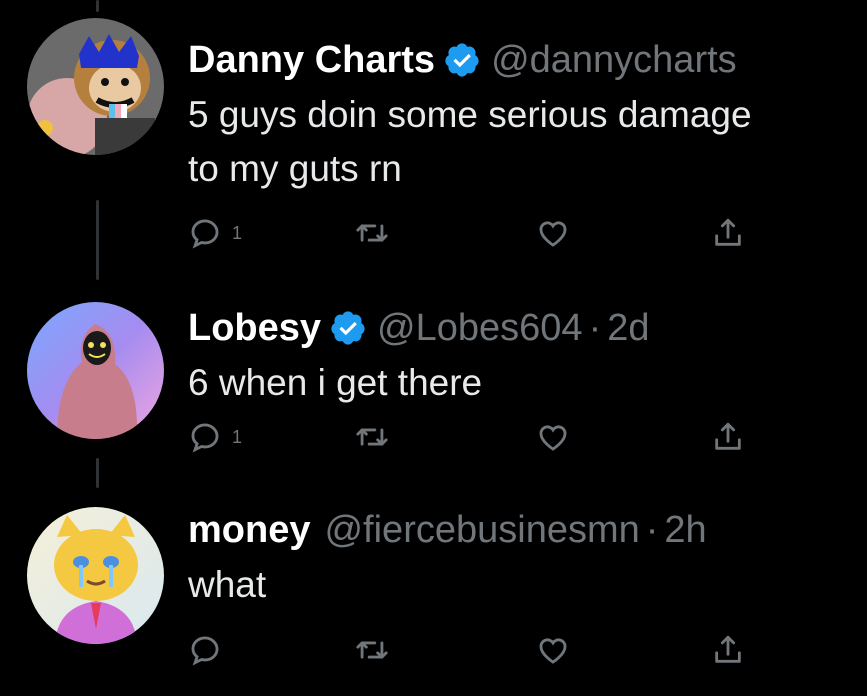 The height and width of the screenshot is (696, 867). I want to click on avatar-money-image, so click(95, 575).